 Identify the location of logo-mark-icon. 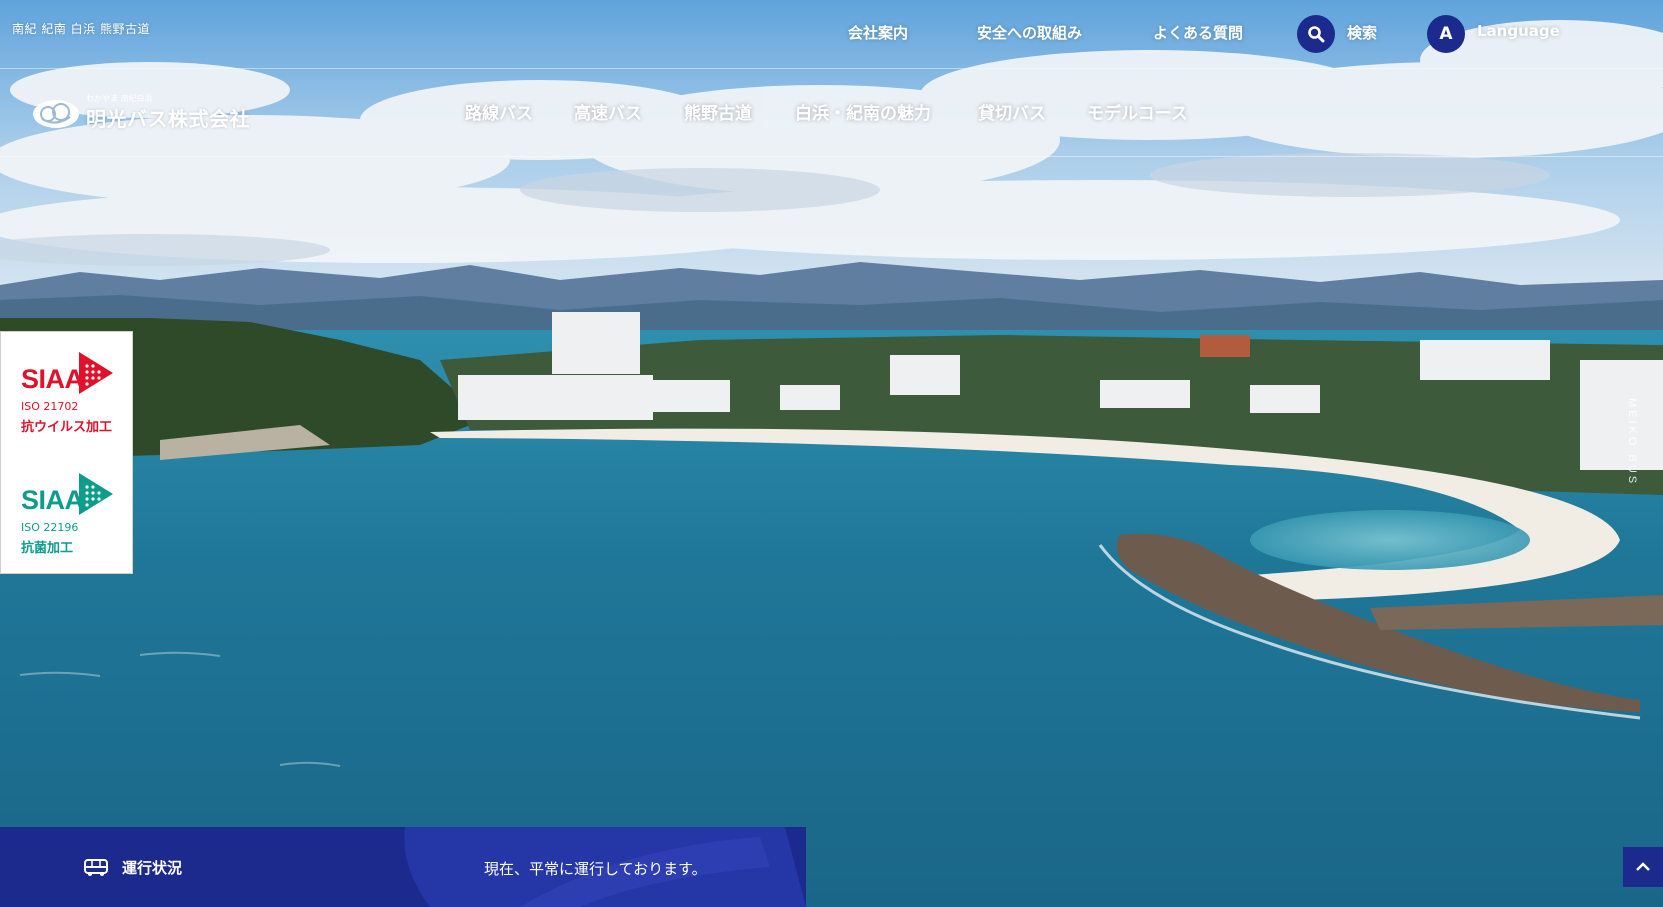
(56, 114).